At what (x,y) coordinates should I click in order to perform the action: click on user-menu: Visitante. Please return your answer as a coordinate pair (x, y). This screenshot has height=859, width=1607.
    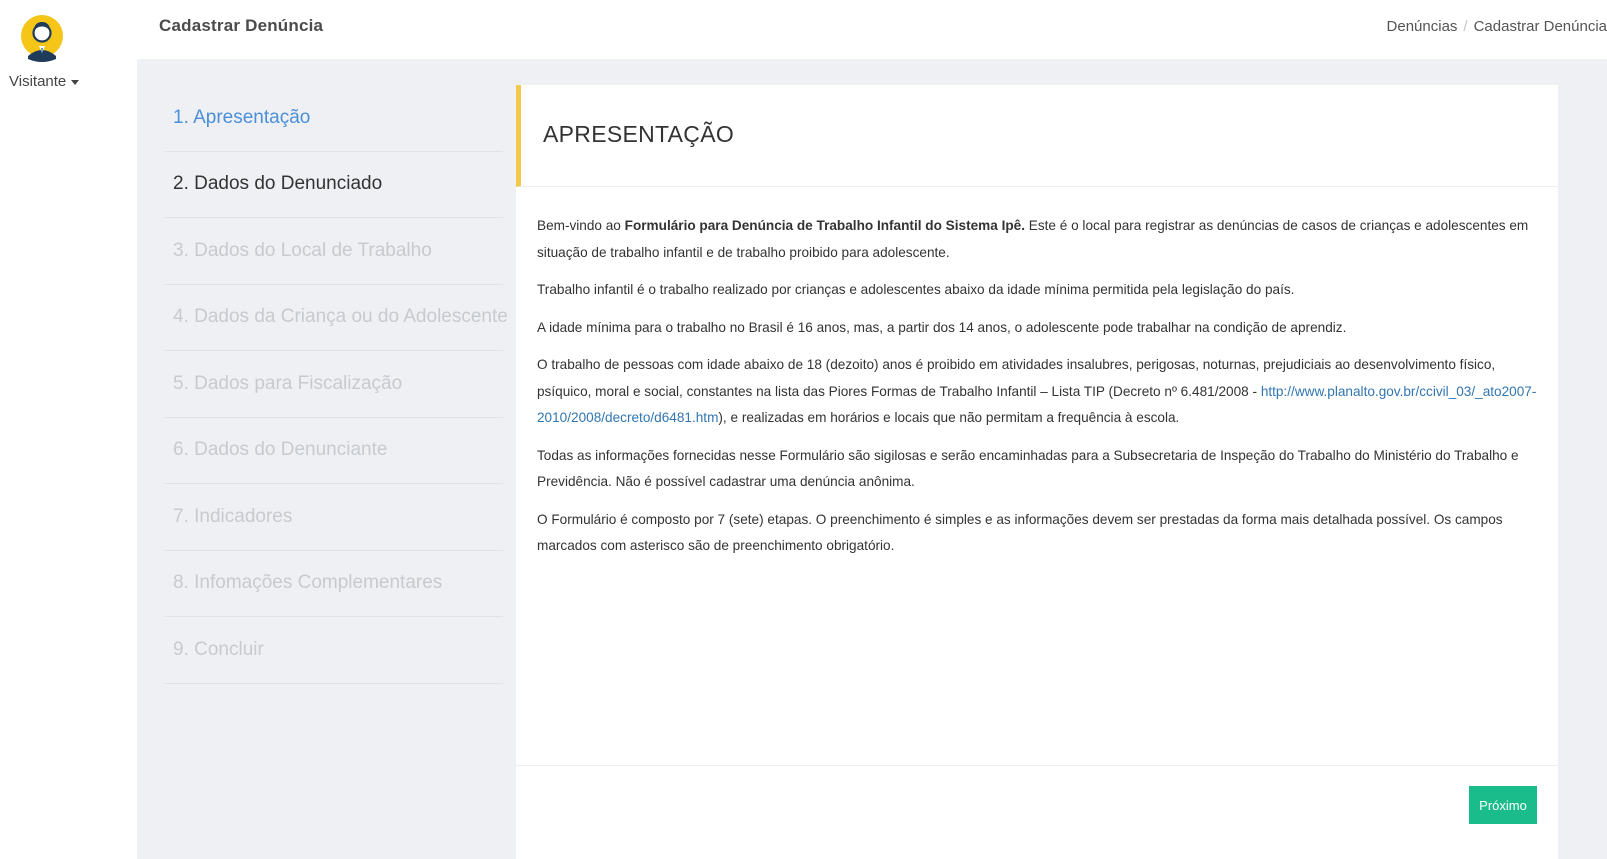
    Looking at the image, I should click on (44, 81).